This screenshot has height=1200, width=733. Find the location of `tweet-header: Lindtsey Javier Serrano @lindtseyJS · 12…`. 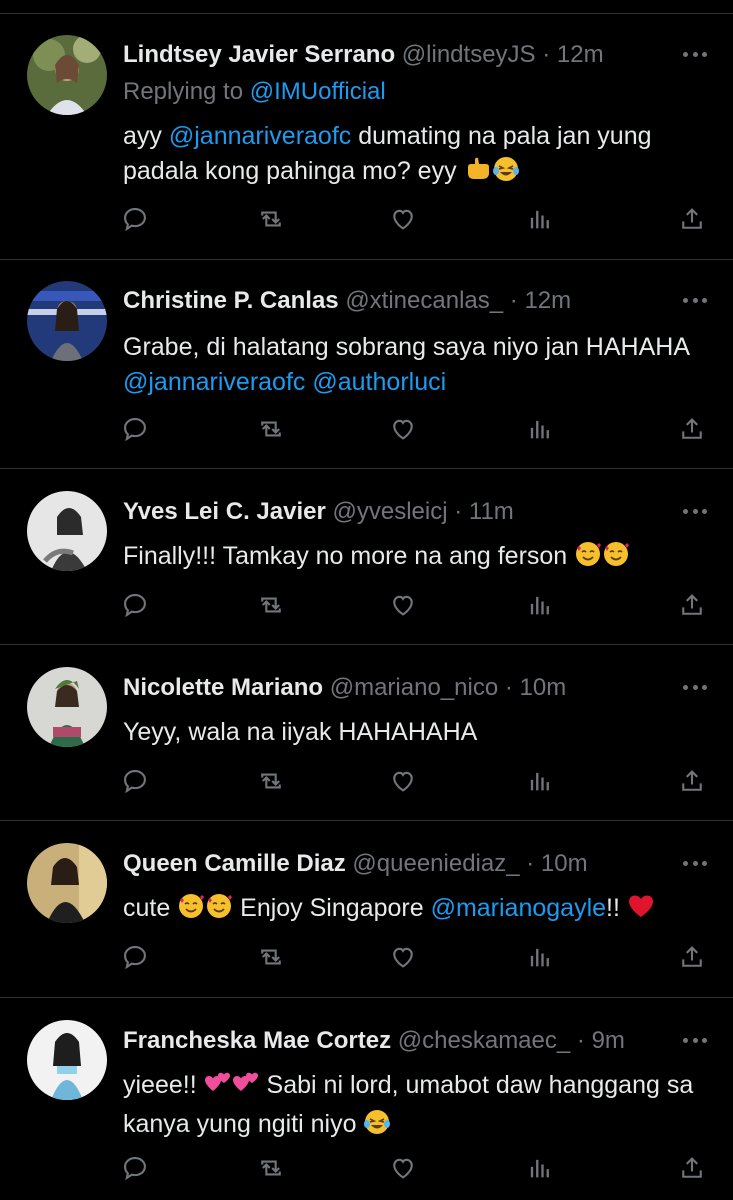

tweet-header: Lindtsey Javier Serrano @lindtseyJS · 12… is located at coordinates (383, 55).